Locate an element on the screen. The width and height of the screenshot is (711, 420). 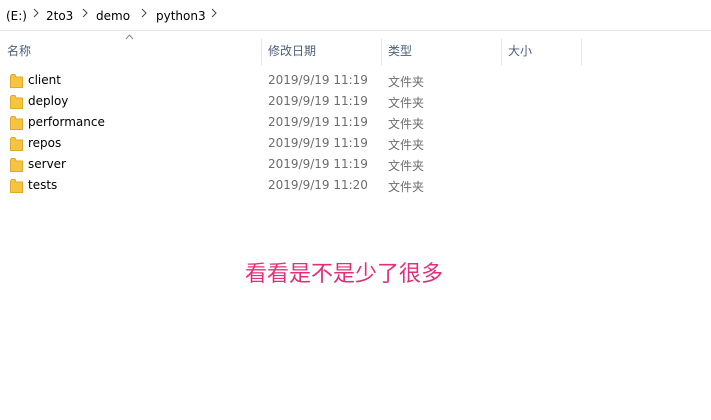
file-row: client 2019/9/19 11:19 文件夹 is located at coordinates (355, 80).